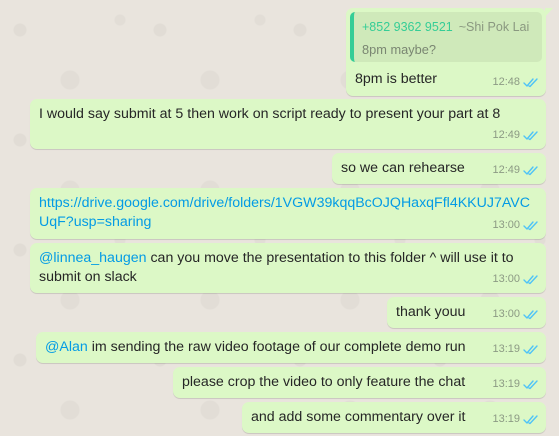  Describe the element at coordinates (439, 168) in the screenshot. I see `message-bubble: so we can rehearse 12:49` at that location.